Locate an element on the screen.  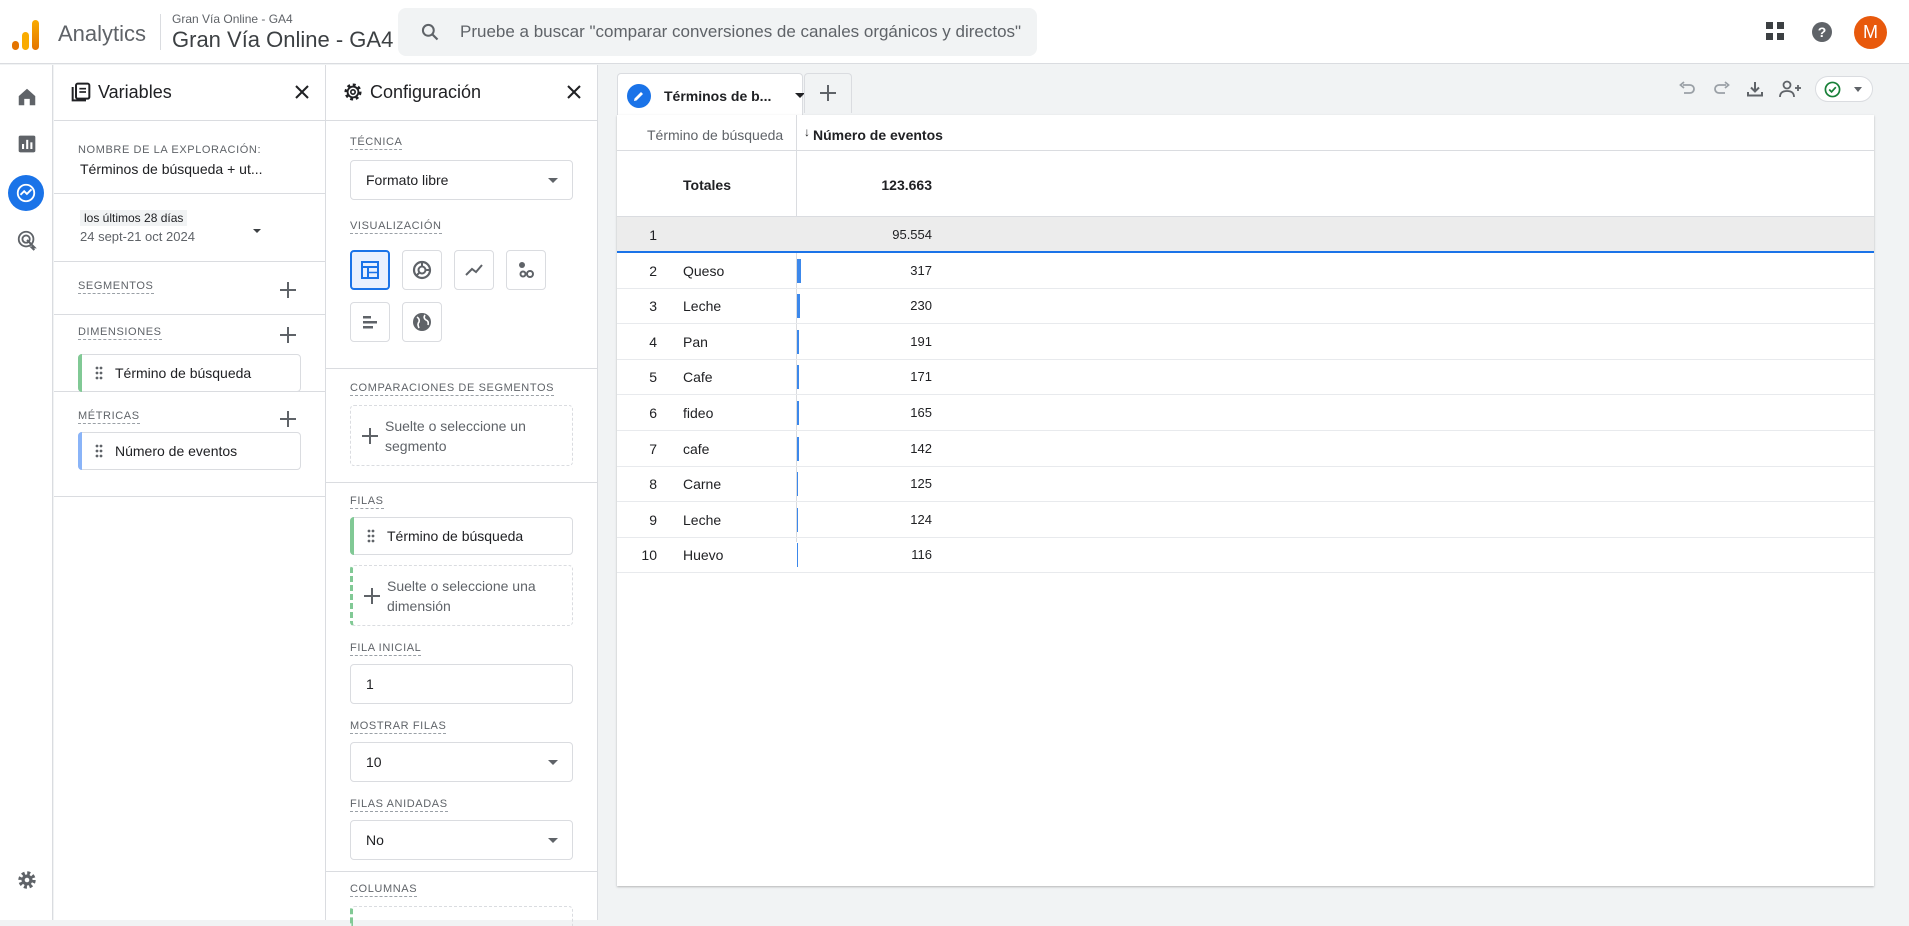
add-dimension-icon is located at coordinates (288, 335).